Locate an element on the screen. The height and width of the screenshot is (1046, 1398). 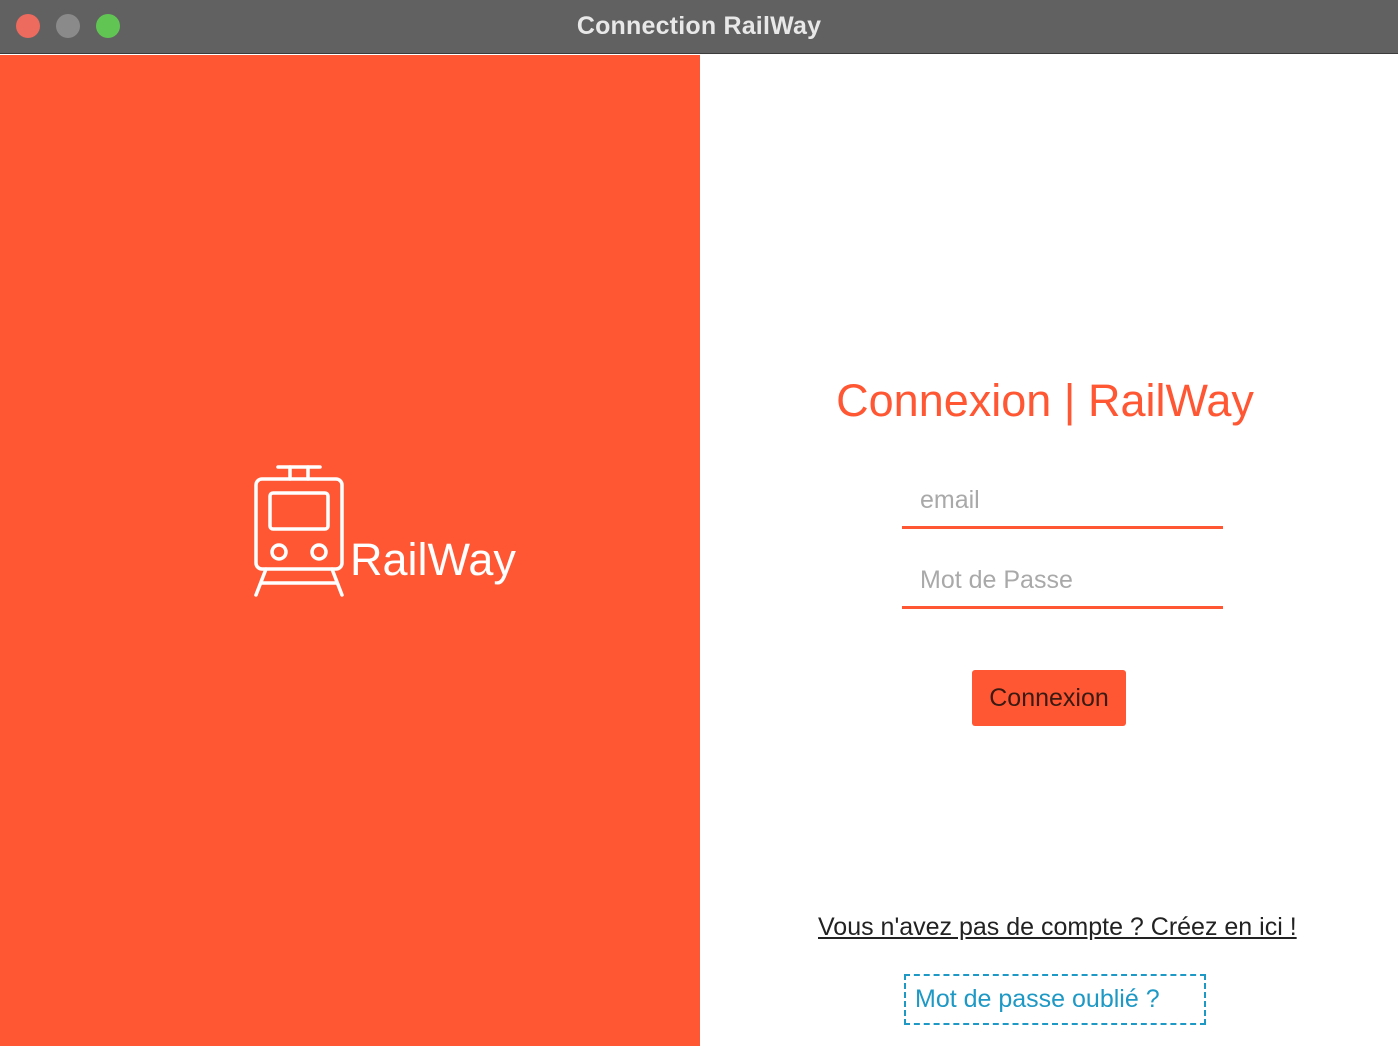
forgot-password-link: Mot de passe oublié ? is located at coordinates (1055, 999).